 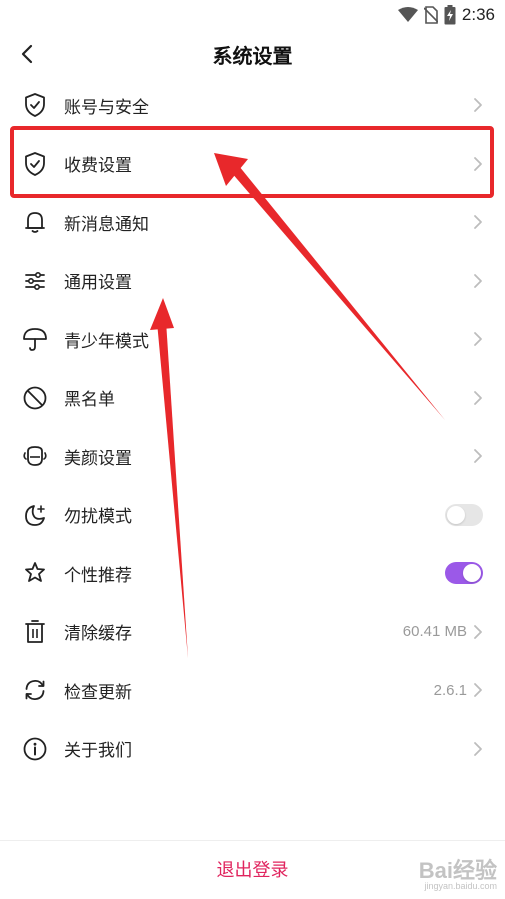 I want to click on settings-item-billing: 收费设置, so click(x=252, y=164).